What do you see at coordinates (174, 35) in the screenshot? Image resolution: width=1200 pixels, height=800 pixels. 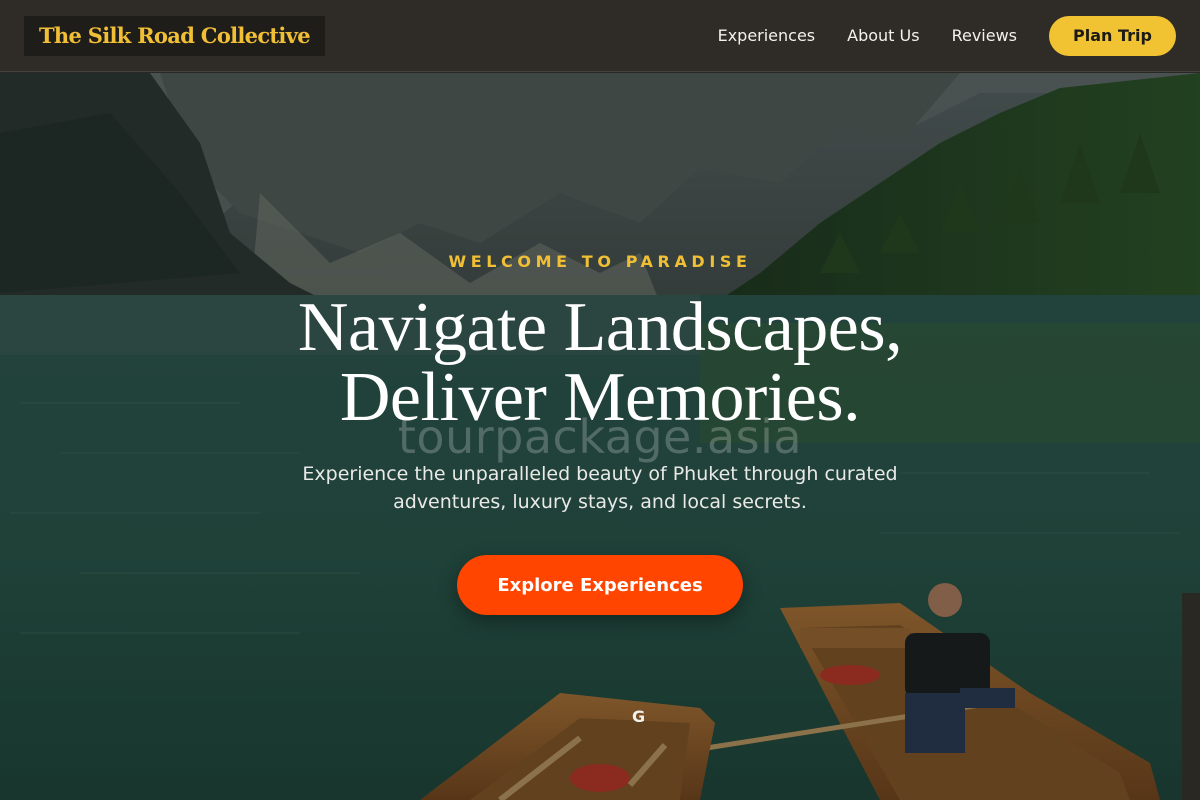 I see `brand-logo: The Silk Road Collective` at bounding box center [174, 35].